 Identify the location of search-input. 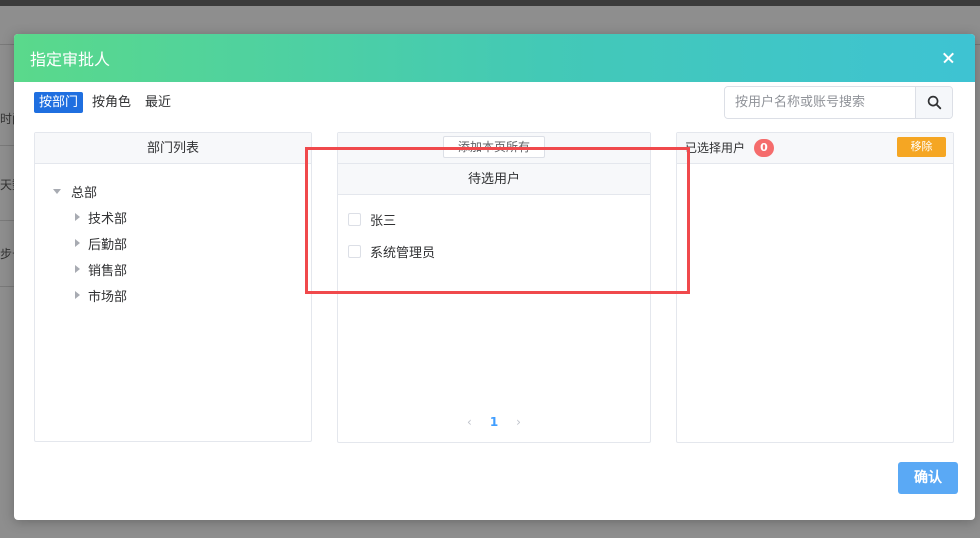
(820, 102).